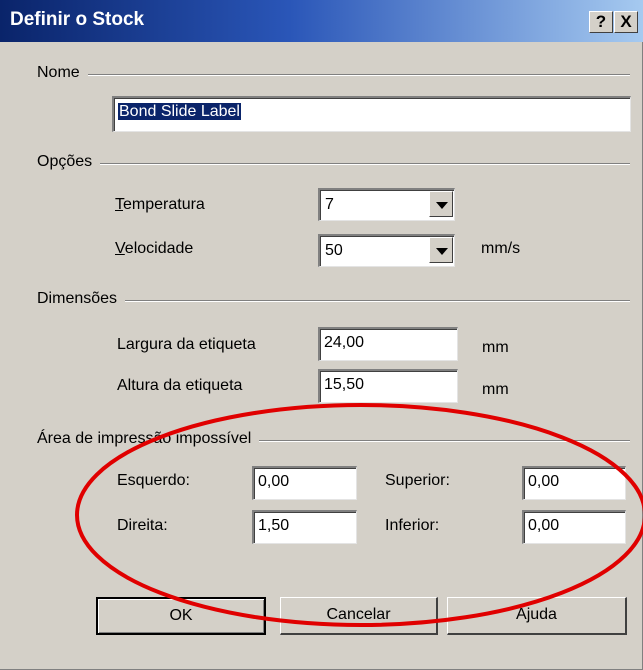  I want to click on largura-value: 24,00, so click(344, 342).